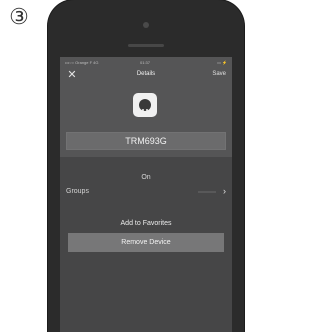  I want to click on page-title: Details, so click(146, 74).